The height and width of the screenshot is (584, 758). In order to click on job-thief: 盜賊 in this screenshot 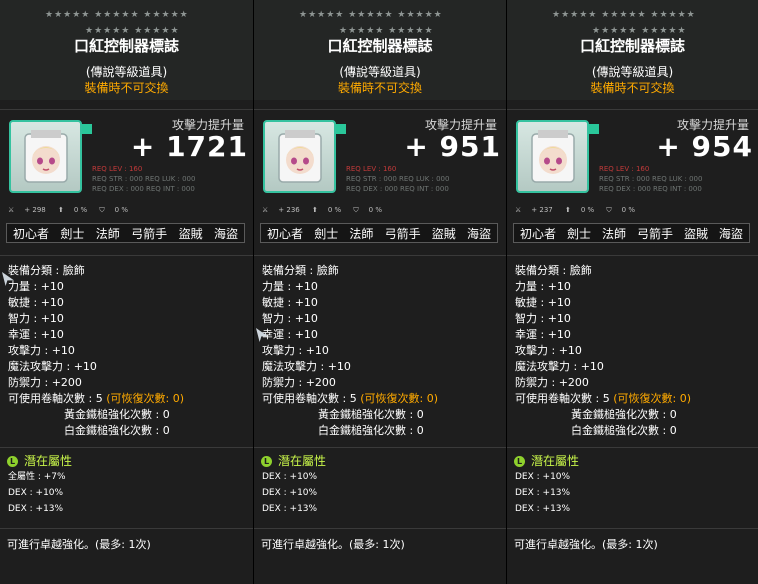, I will do `click(190, 233)`.